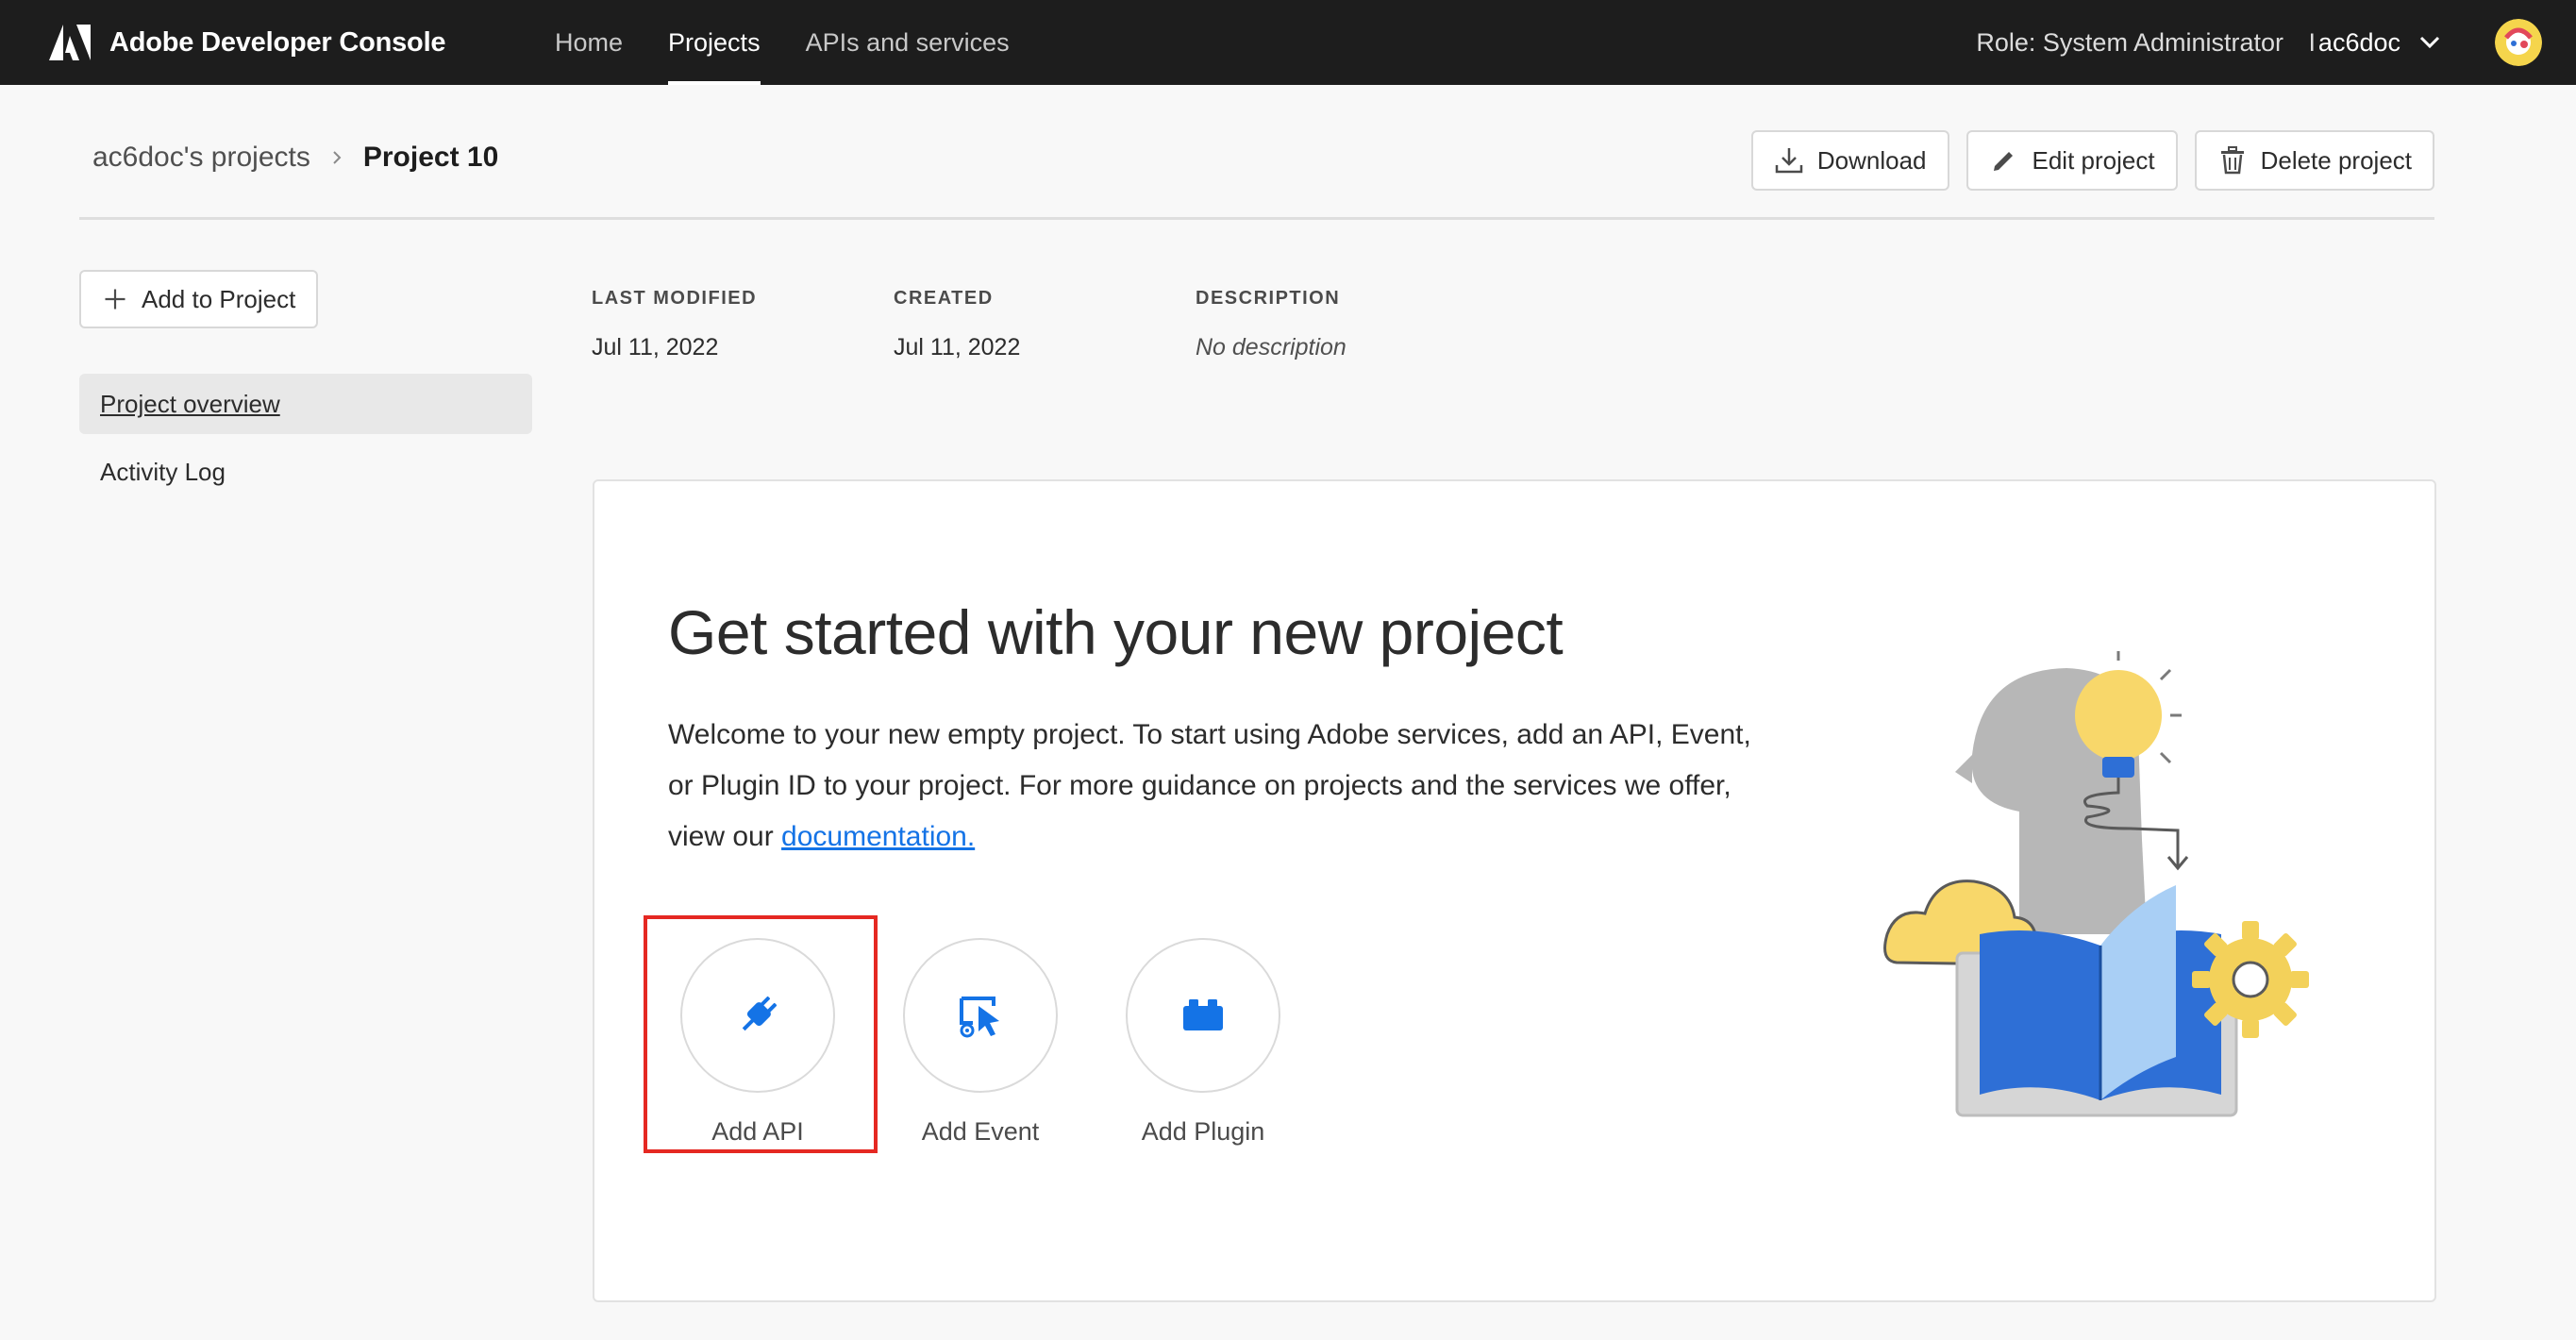 Image resolution: width=2576 pixels, height=1340 pixels. Describe the element at coordinates (2336, 160) in the screenshot. I see `delete-project-label: Delete project` at that location.